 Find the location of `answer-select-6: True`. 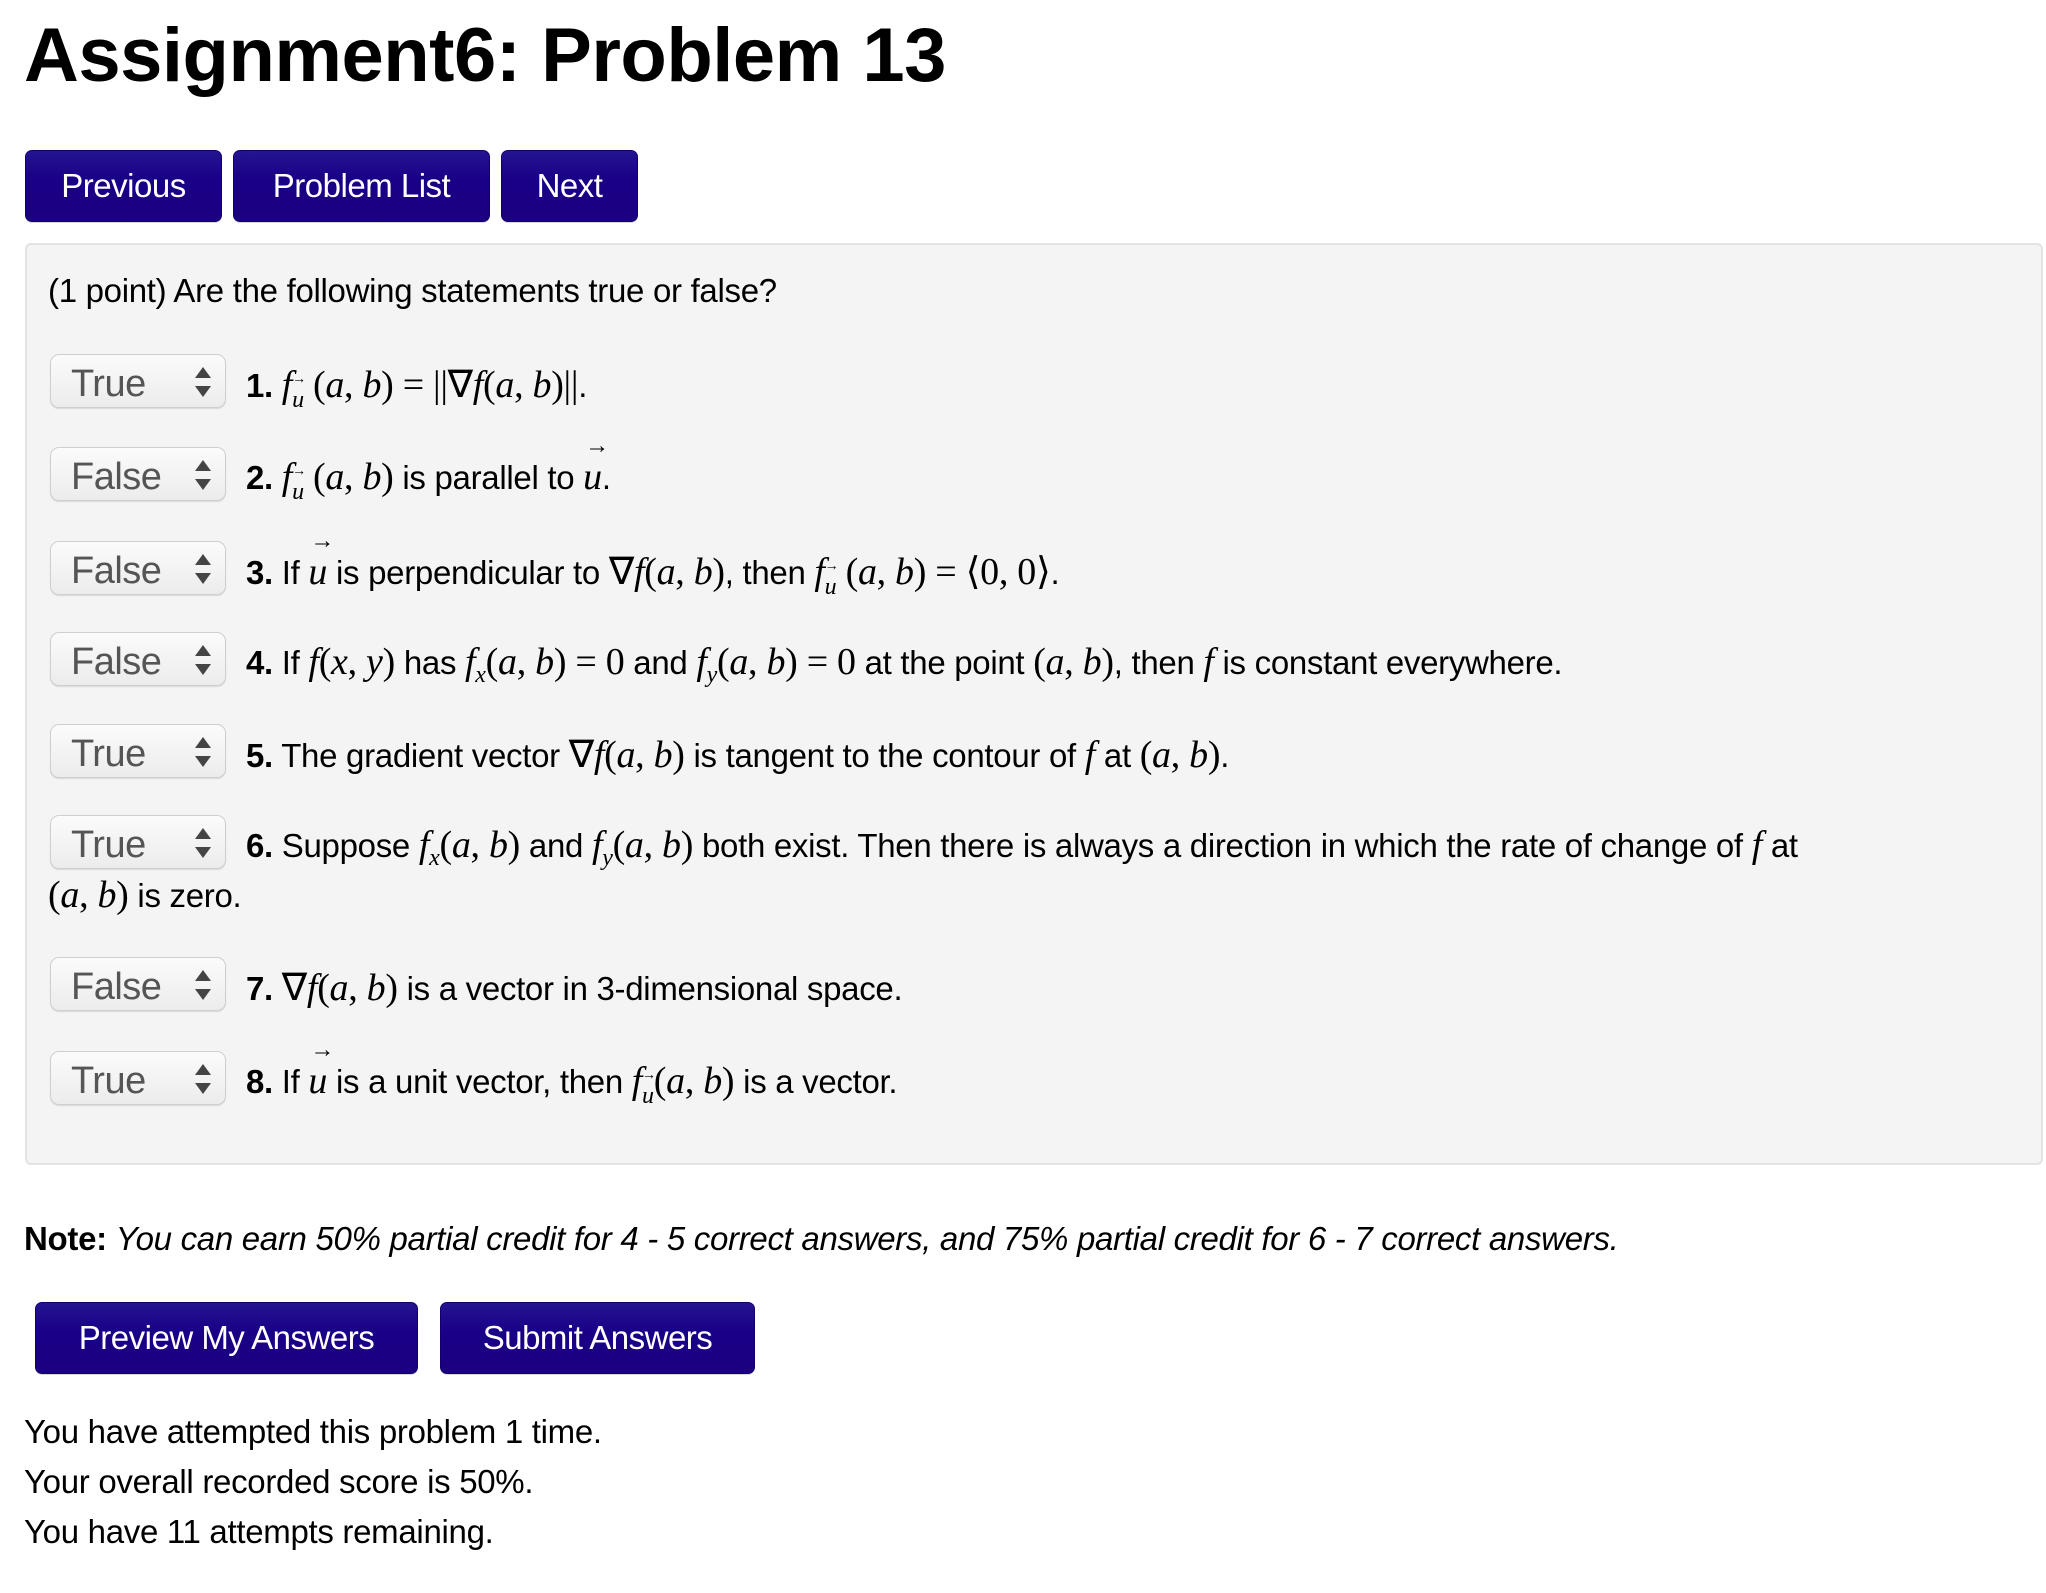

answer-select-6: True is located at coordinates (138, 842).